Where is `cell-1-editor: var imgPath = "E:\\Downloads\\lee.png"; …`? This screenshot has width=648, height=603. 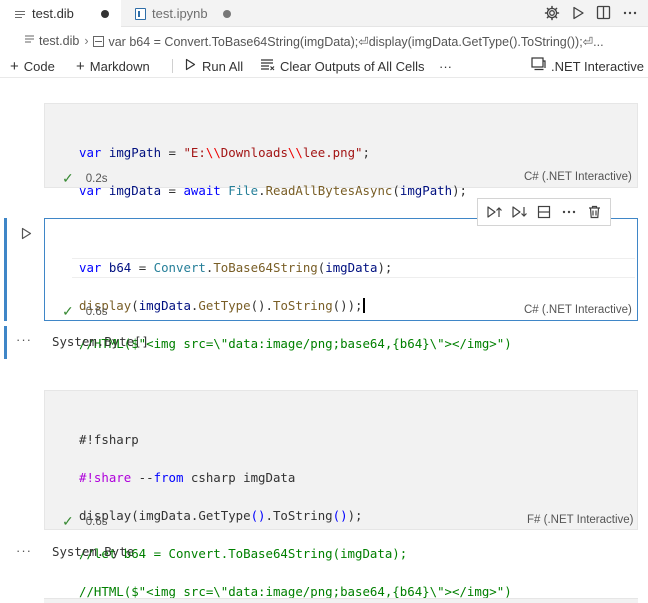 cell-1-editor: var imgPath = "E:\\Downloads\\lee.png"; … is located at coordinates (273, 171).